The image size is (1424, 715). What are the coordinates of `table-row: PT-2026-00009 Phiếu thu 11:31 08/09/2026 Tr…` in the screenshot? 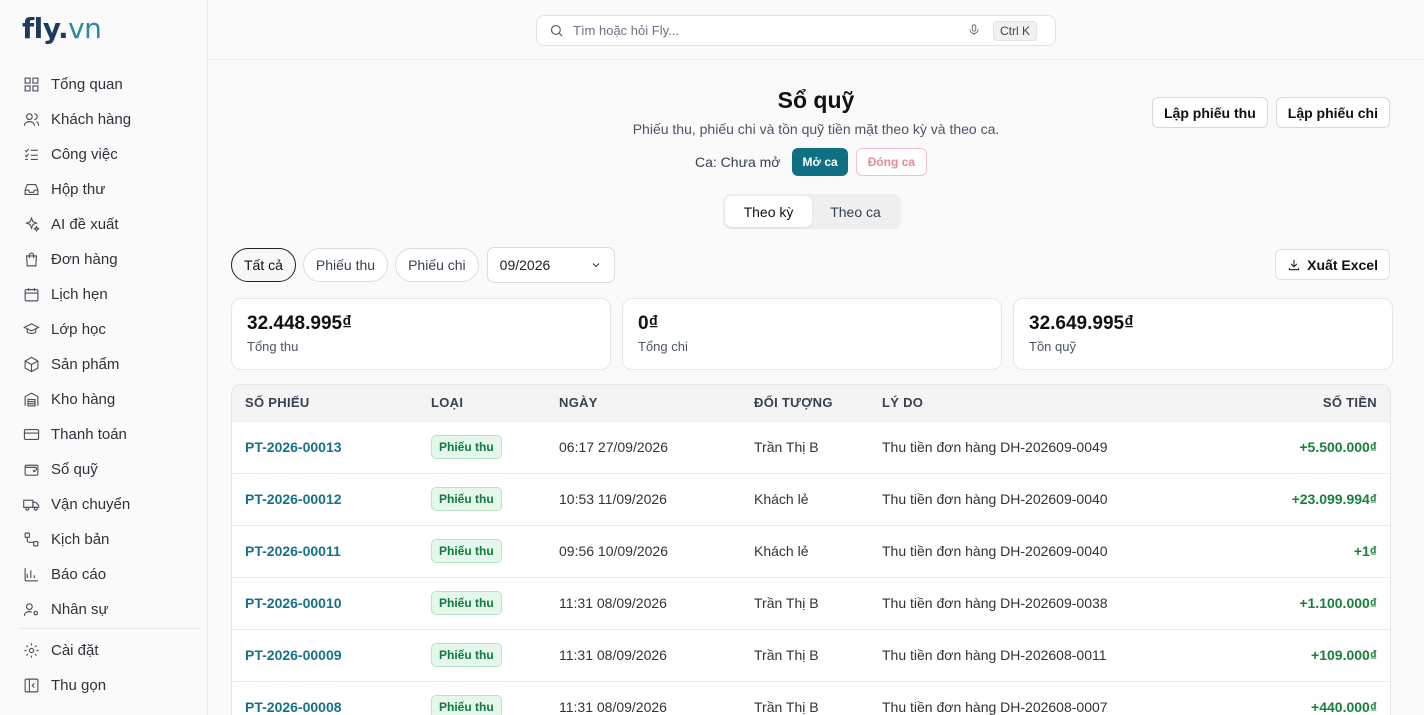 It's located at (811, 655).